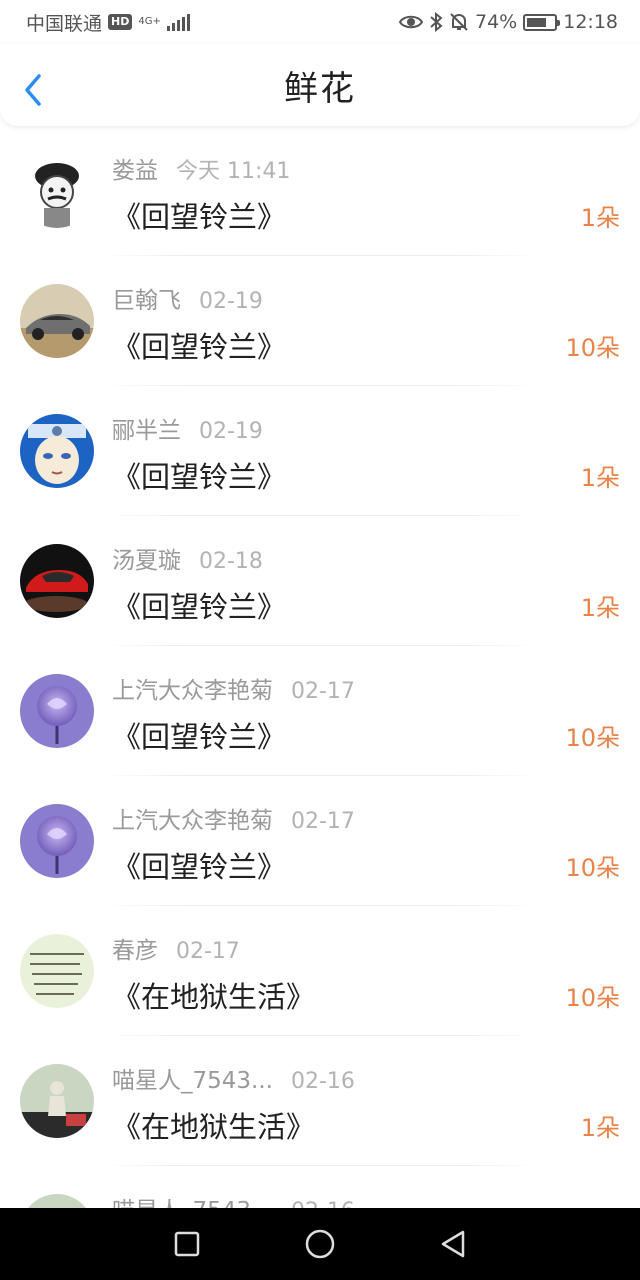 This screenshot has height=1280, width=640. Describe the element at coordinates (57, 971) in the screenshot. I see `text-avatar` at that location.